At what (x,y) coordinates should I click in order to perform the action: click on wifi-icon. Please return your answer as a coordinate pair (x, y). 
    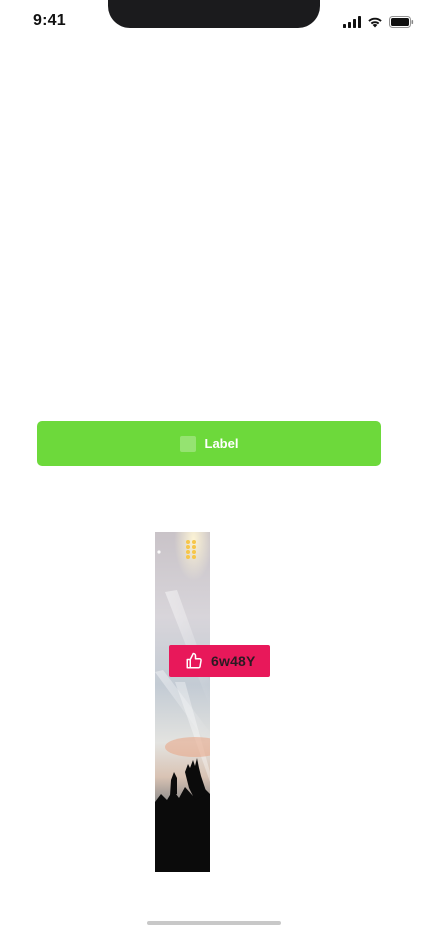
    Looking at the image, I should click on (375, 22).